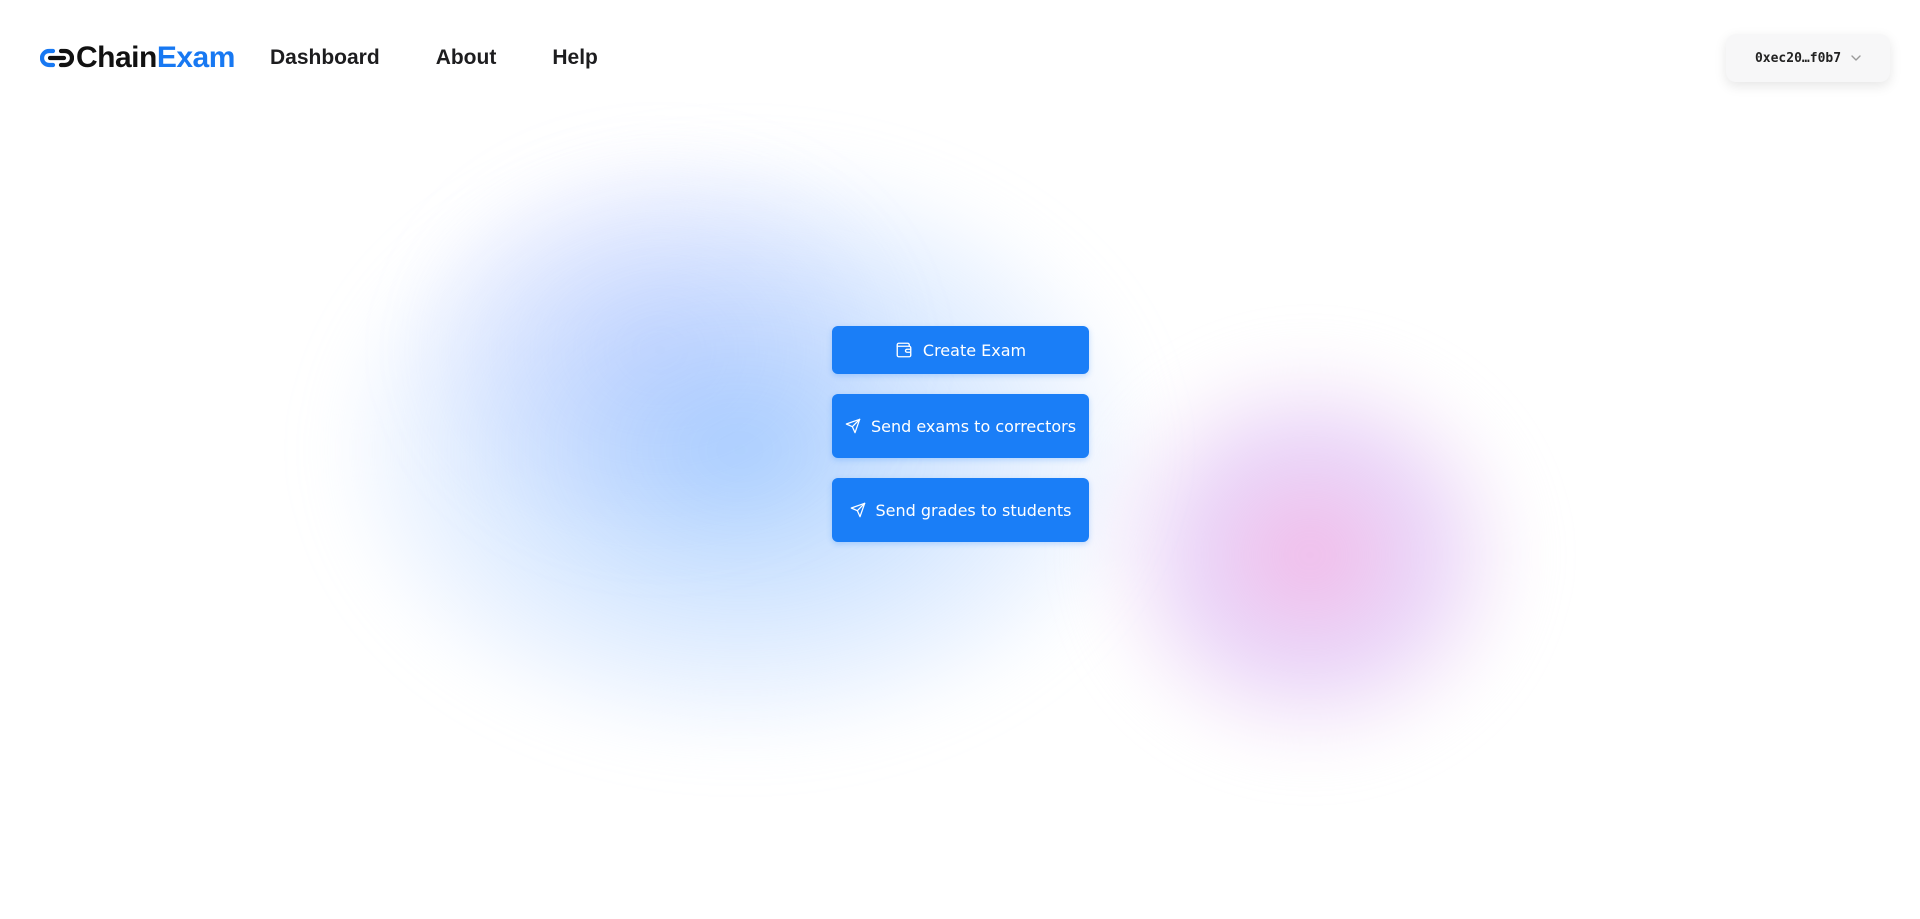 Image resolution: width=1920 pixels, height=919 pixels. Describe the element at coordinates (57, 58) in the screenshot. I see `chain-link-icon` at that location.